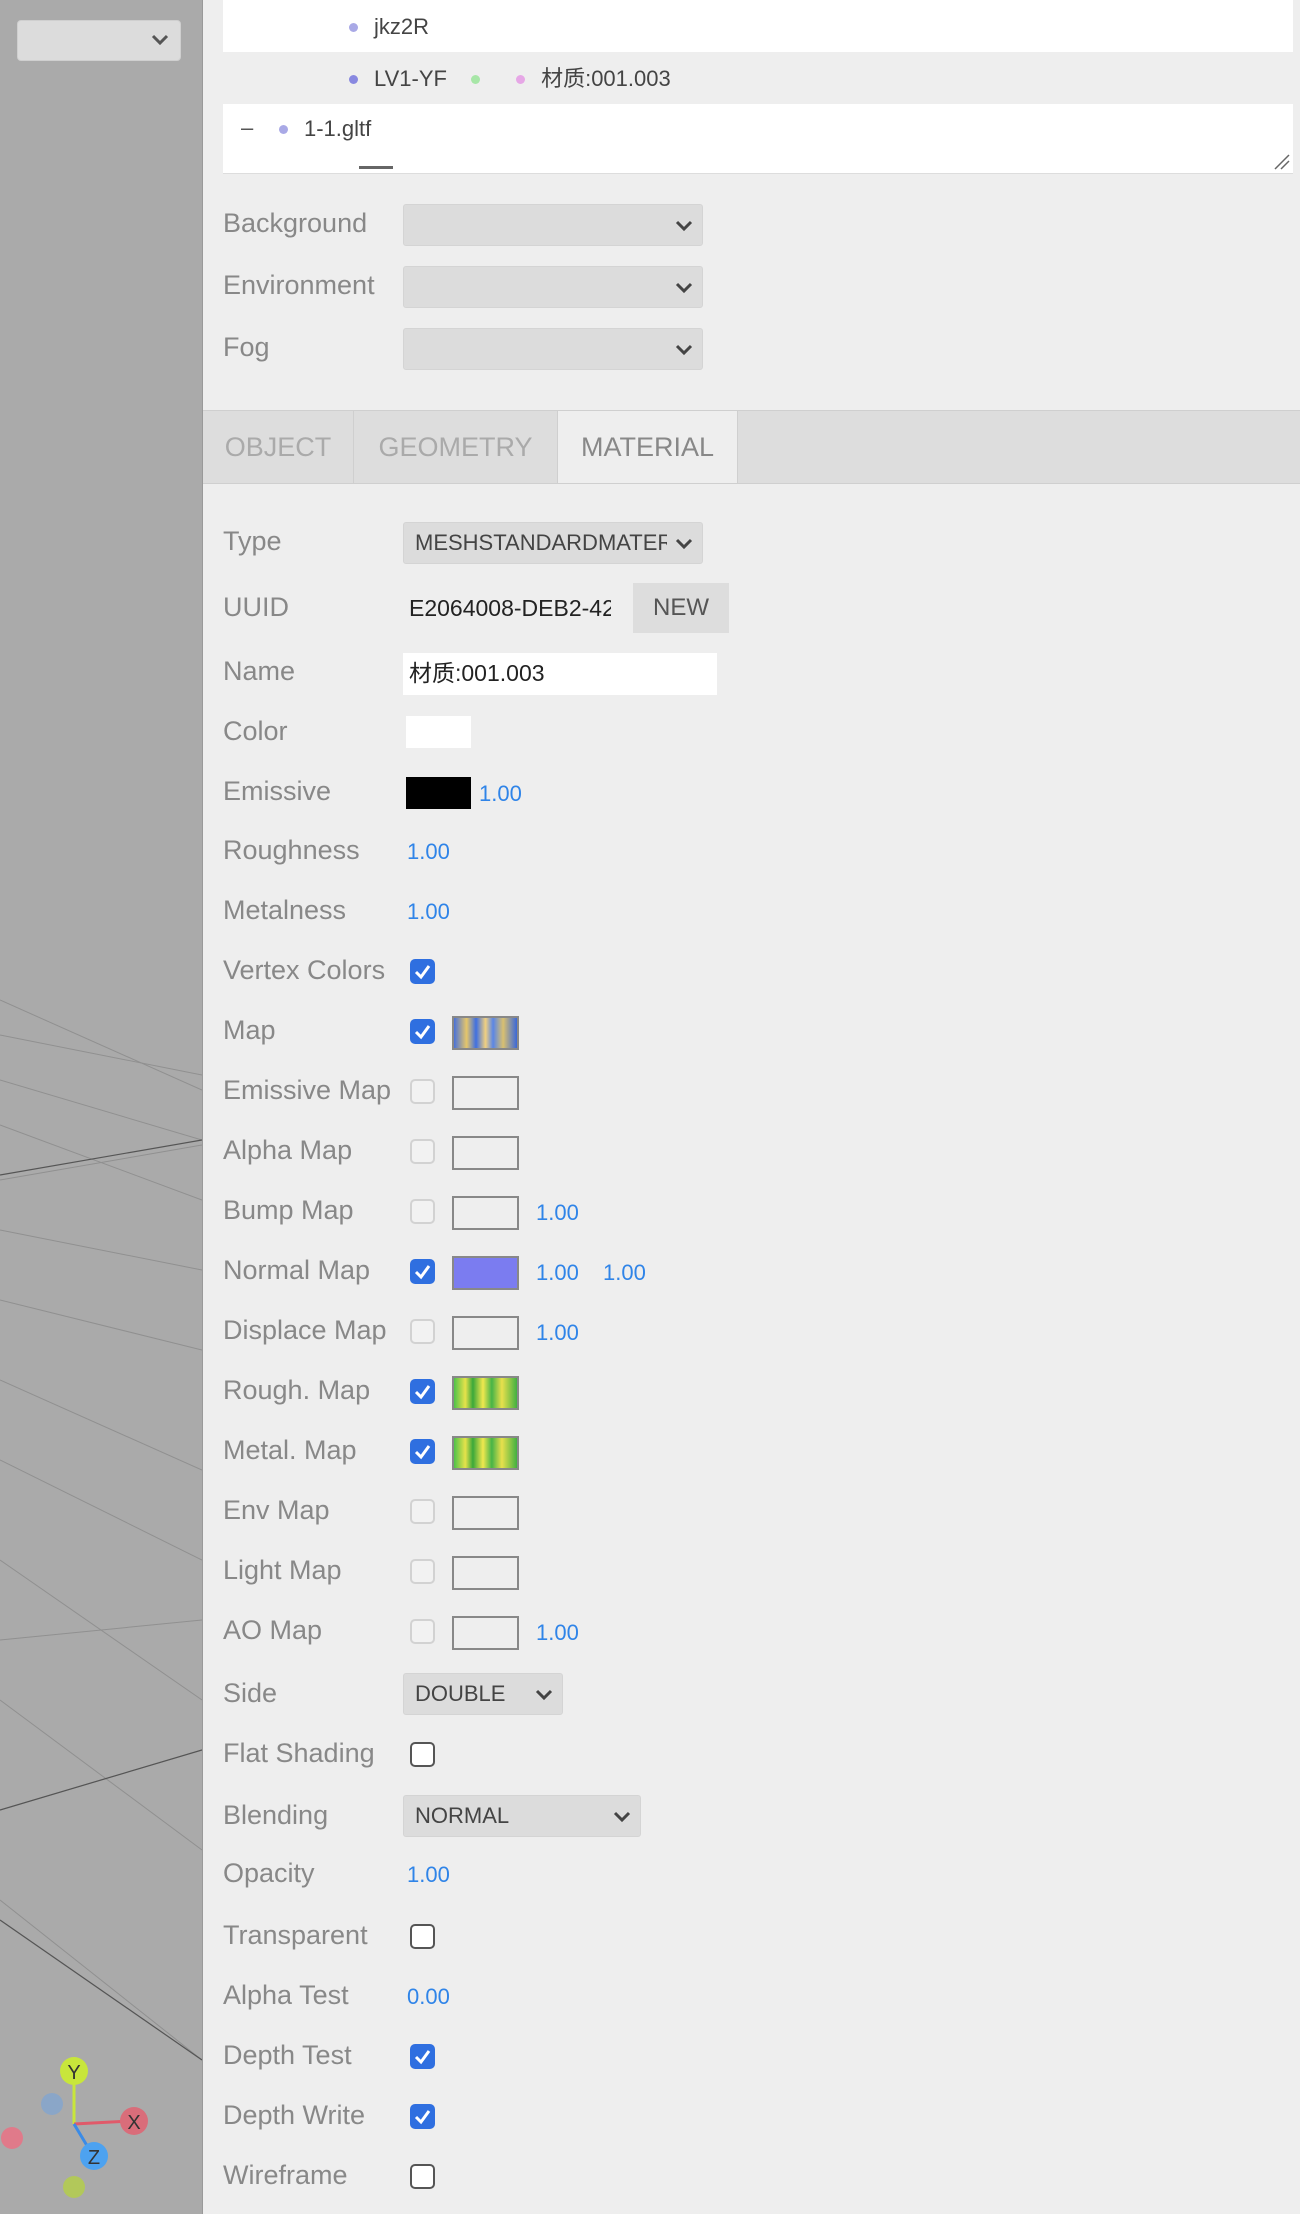 This screenshot has width=1300, height=2214. What do you see at coordinates (485, 1273) in the screenshot?
I see `normal-map-texture-thumbnail` at bounding box center [485, 1273].